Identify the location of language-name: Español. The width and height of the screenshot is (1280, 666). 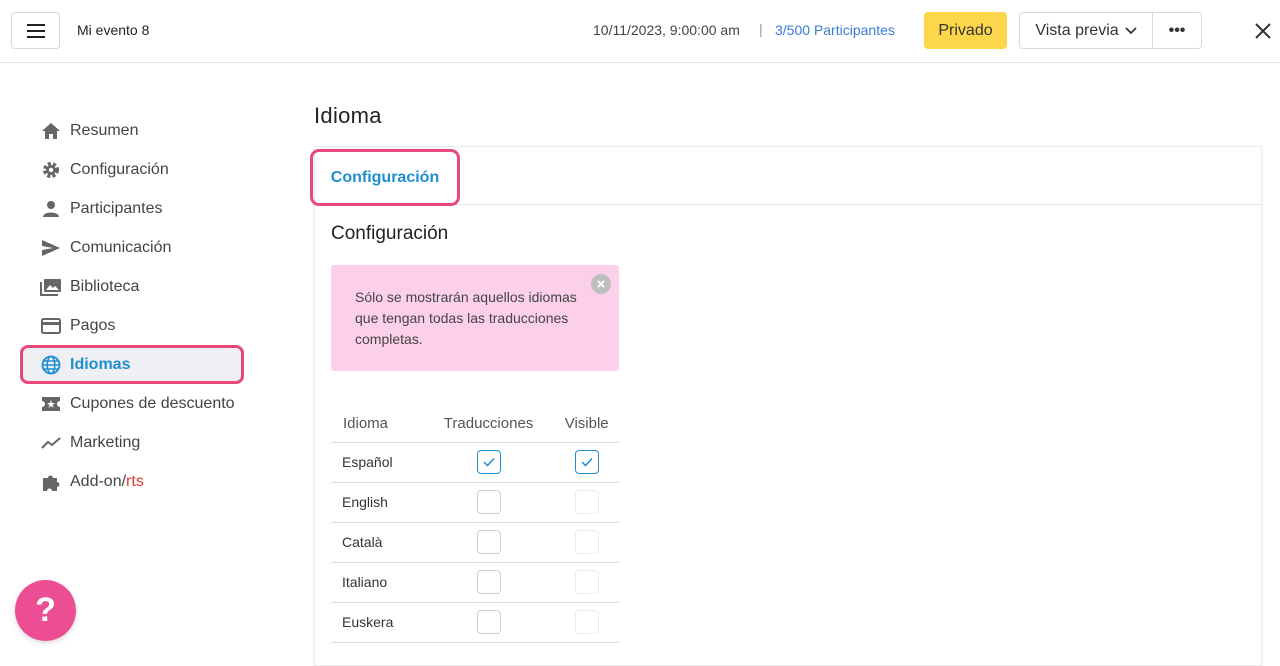
(377, 462).